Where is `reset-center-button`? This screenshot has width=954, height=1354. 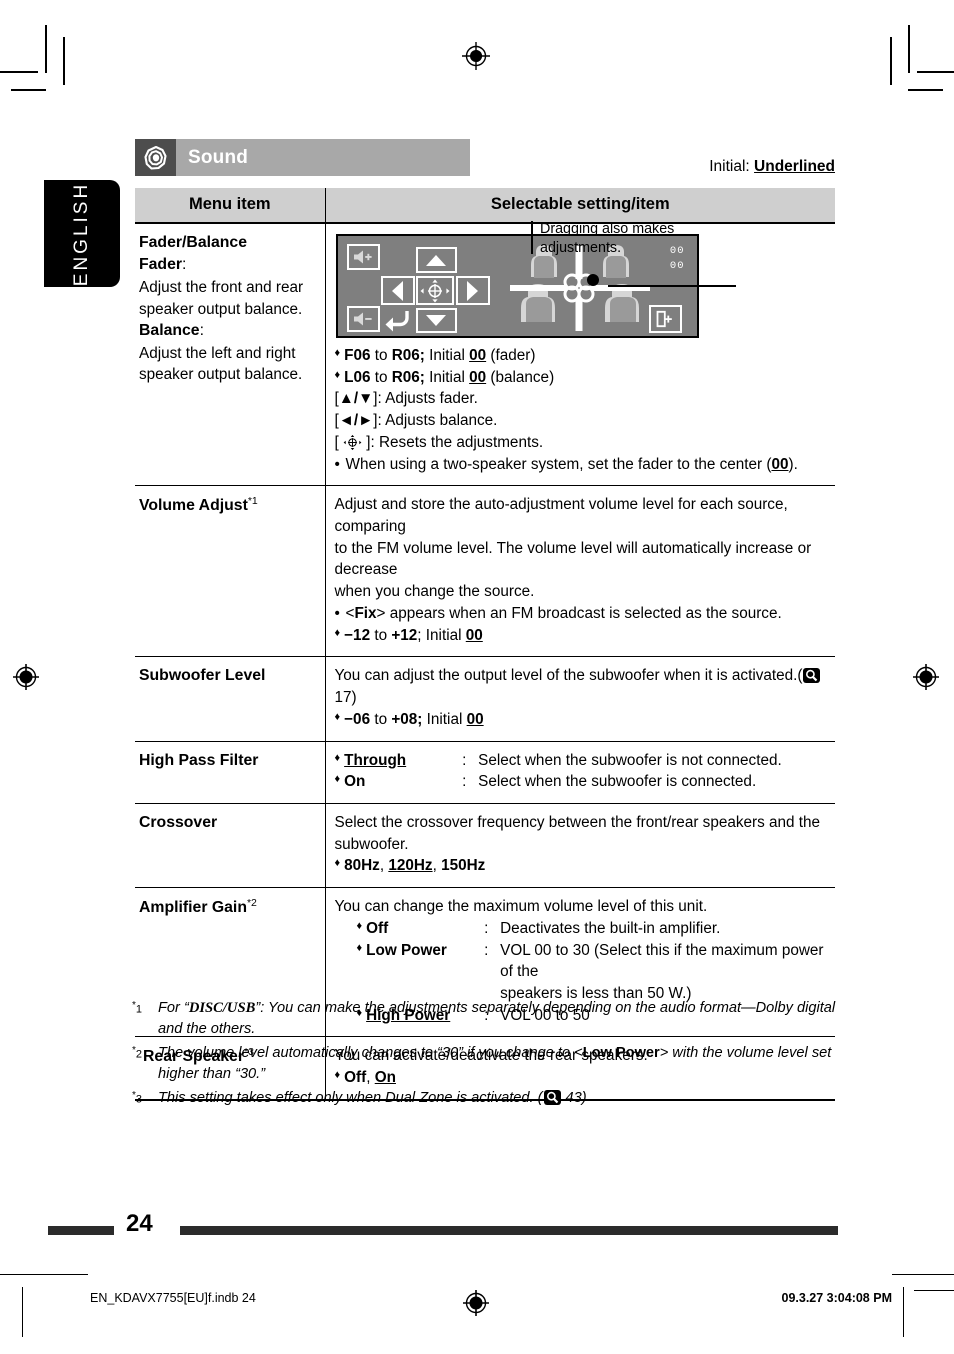 reset-center-button is located at coordinates (434, 290).